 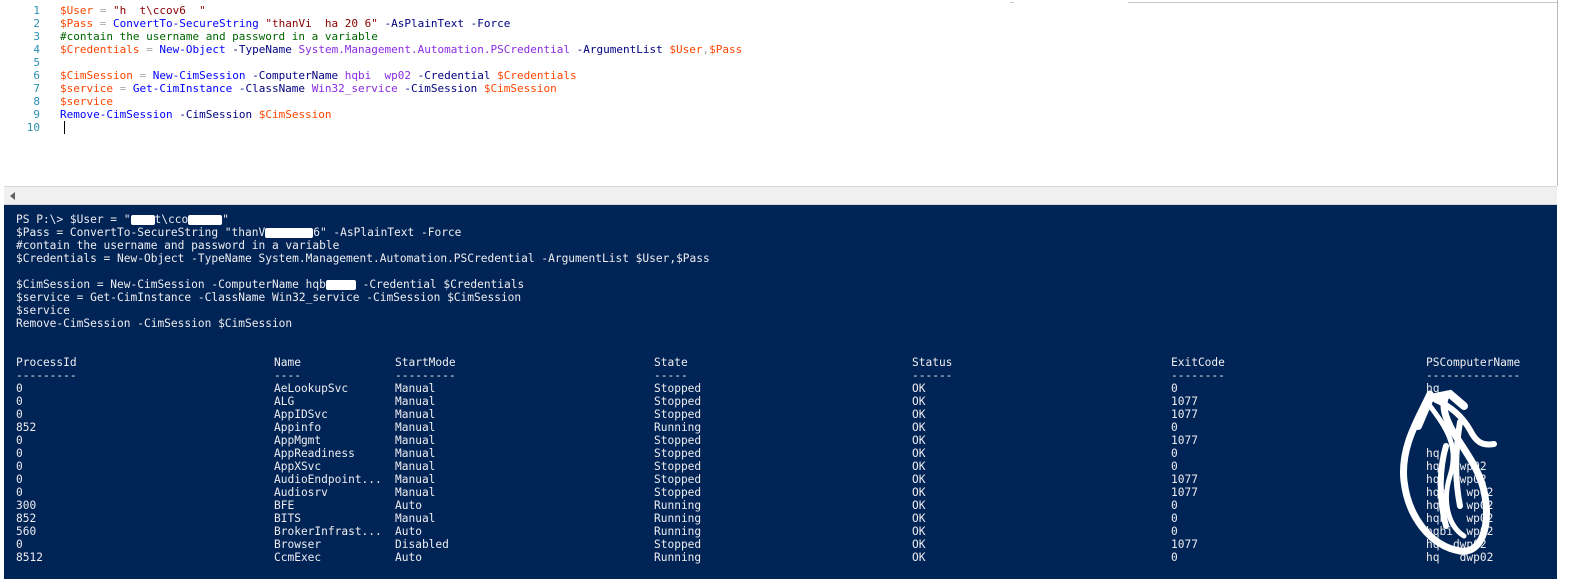 What do you see at coordinates (932, 375) in the screenshot?
I see `table-header-underline: ------` at bounding box center [932, 375].